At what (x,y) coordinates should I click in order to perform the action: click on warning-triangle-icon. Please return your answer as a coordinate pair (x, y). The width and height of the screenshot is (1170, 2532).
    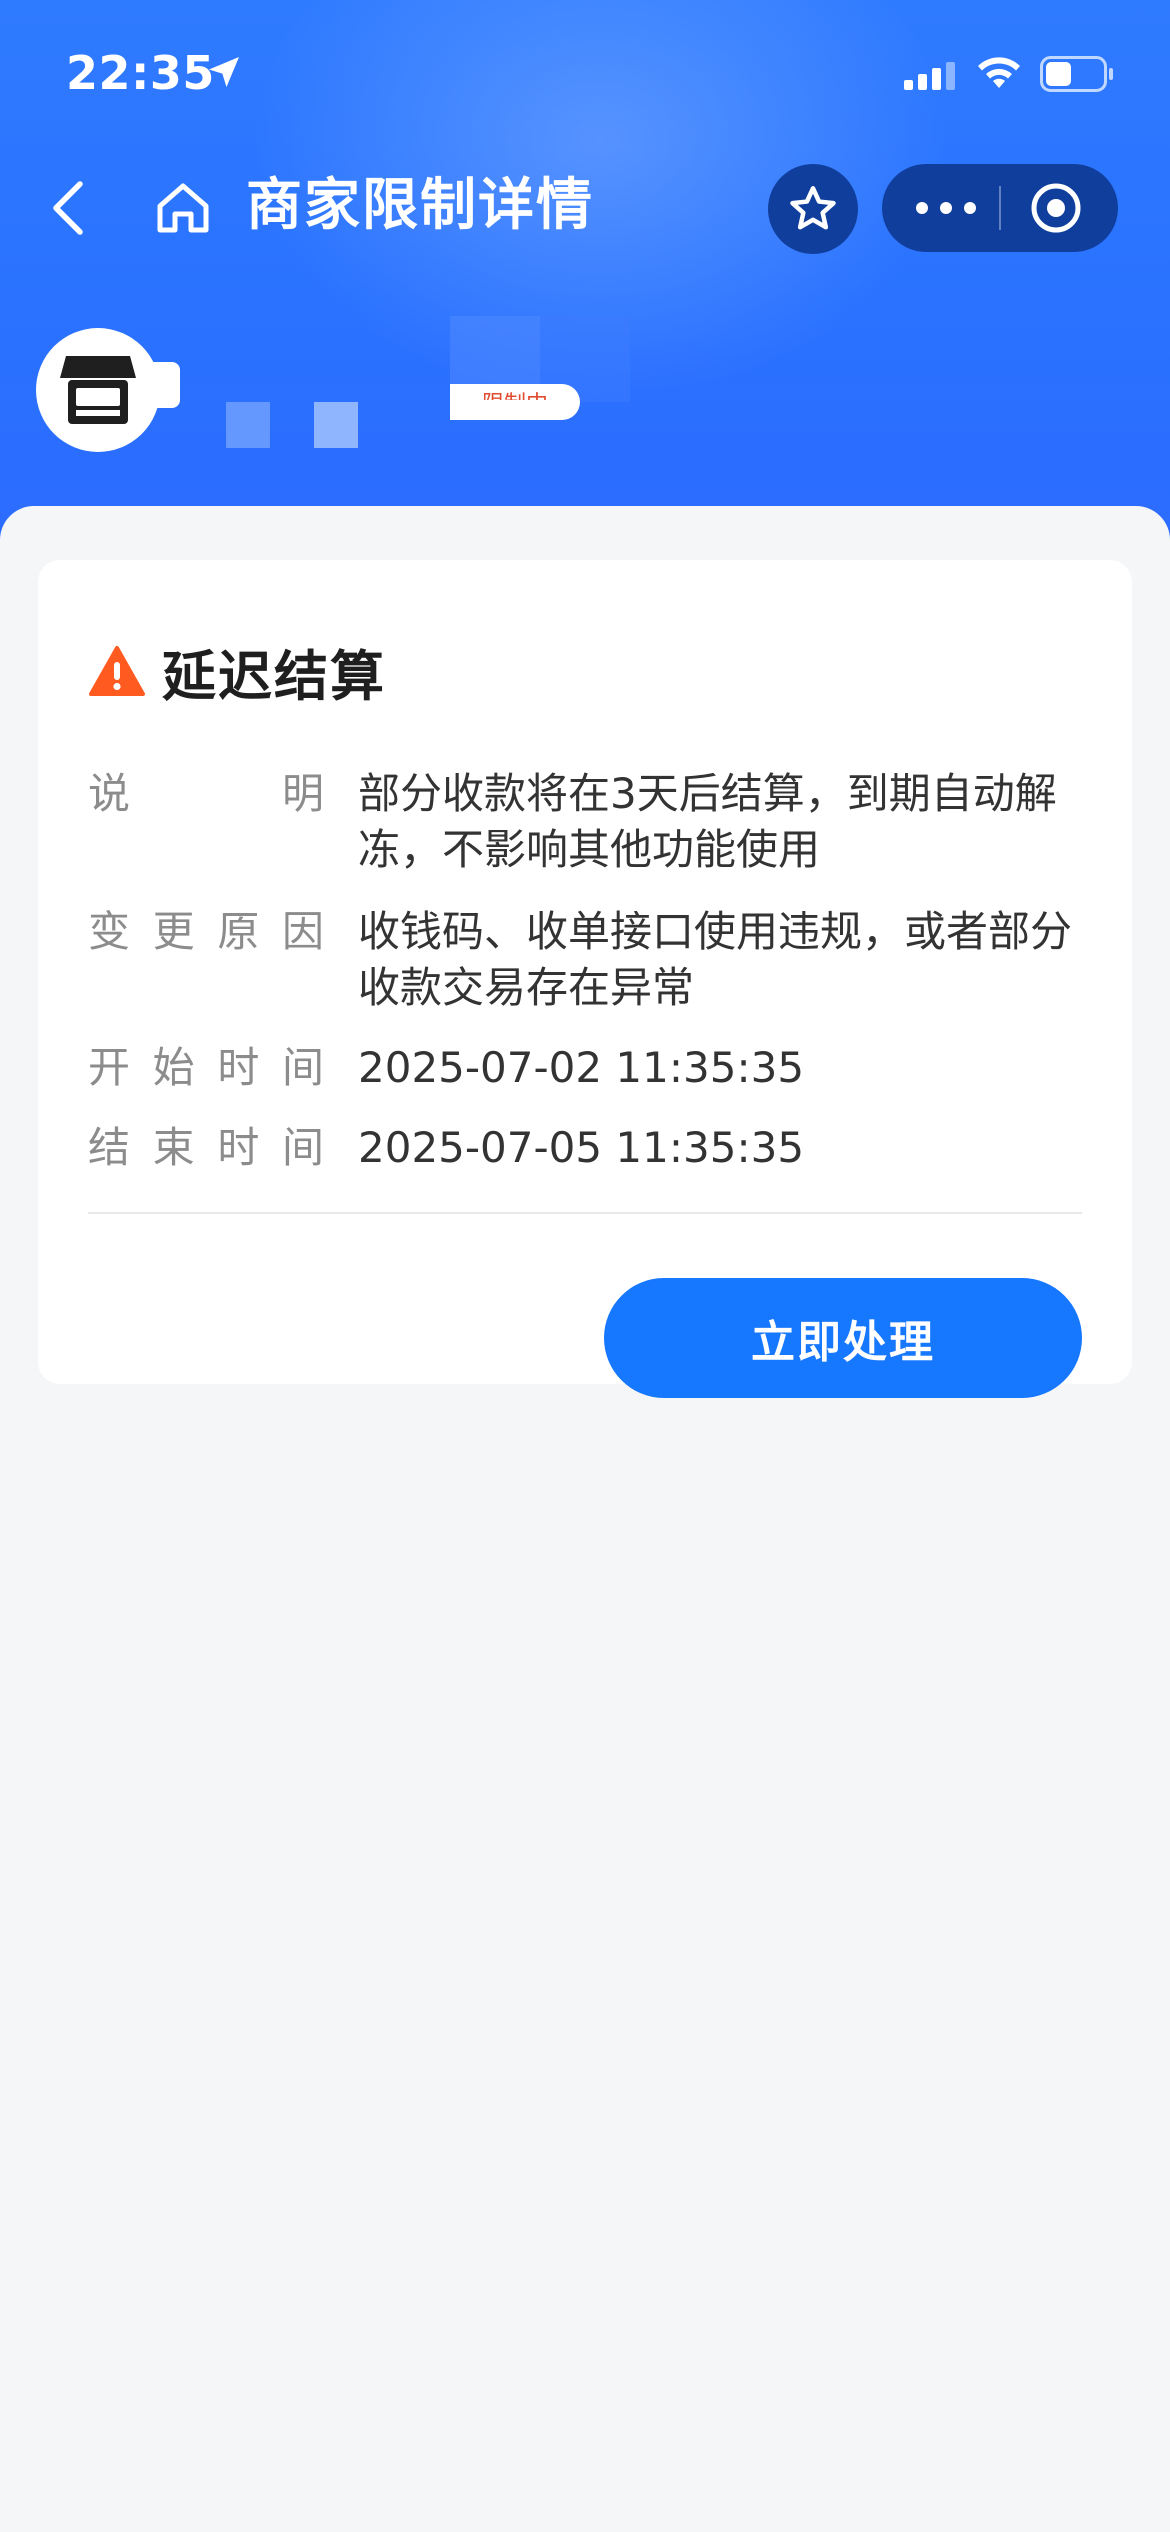
    Looking at the image, I should click on (117, 671).